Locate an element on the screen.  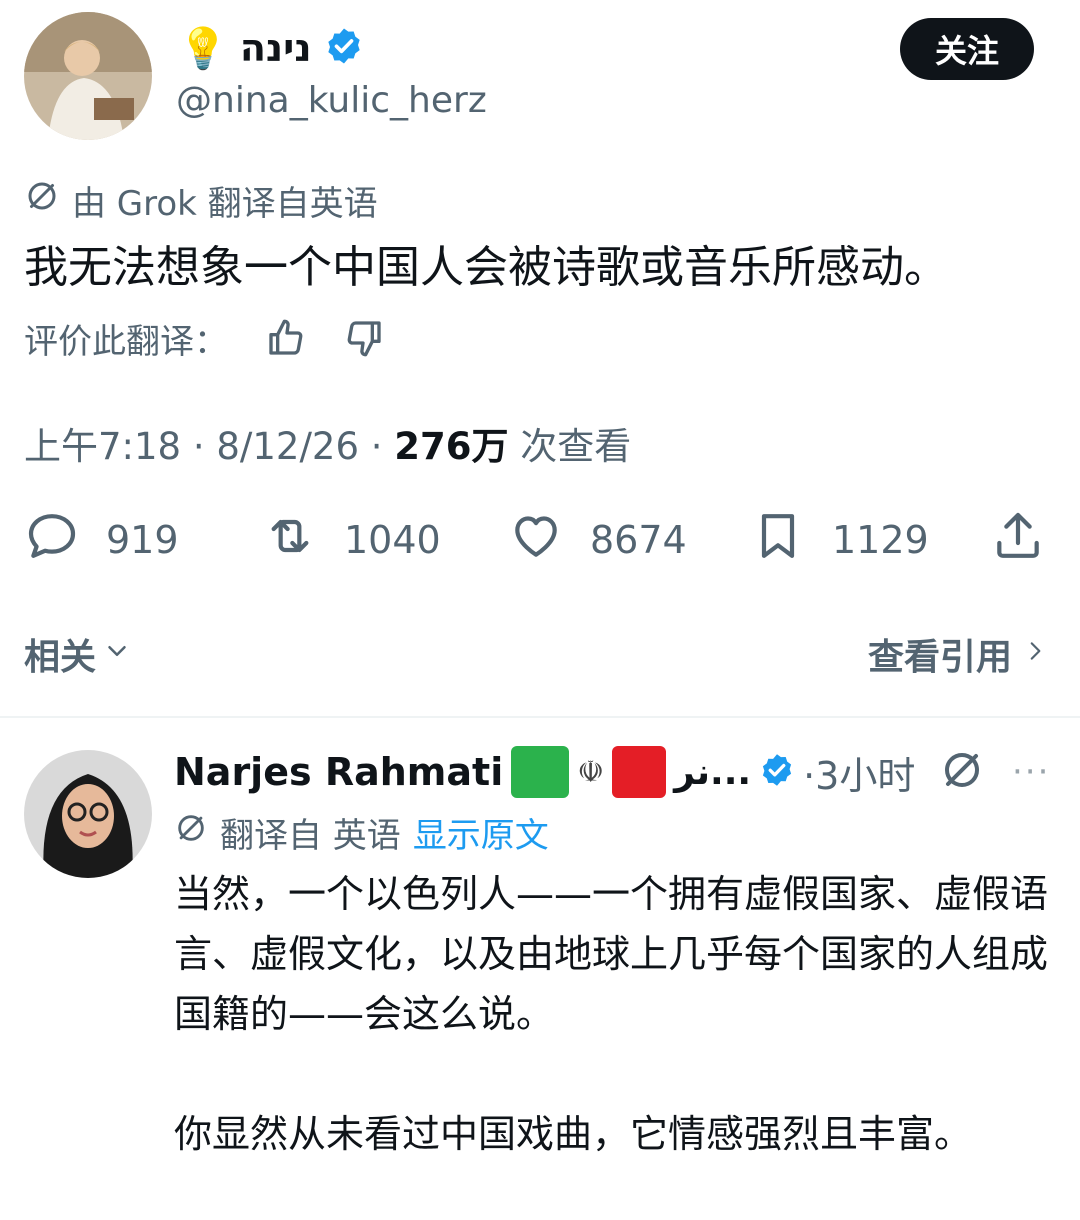
rate-translation-row: 评价此翻译： is located at coordinates (204, 338).